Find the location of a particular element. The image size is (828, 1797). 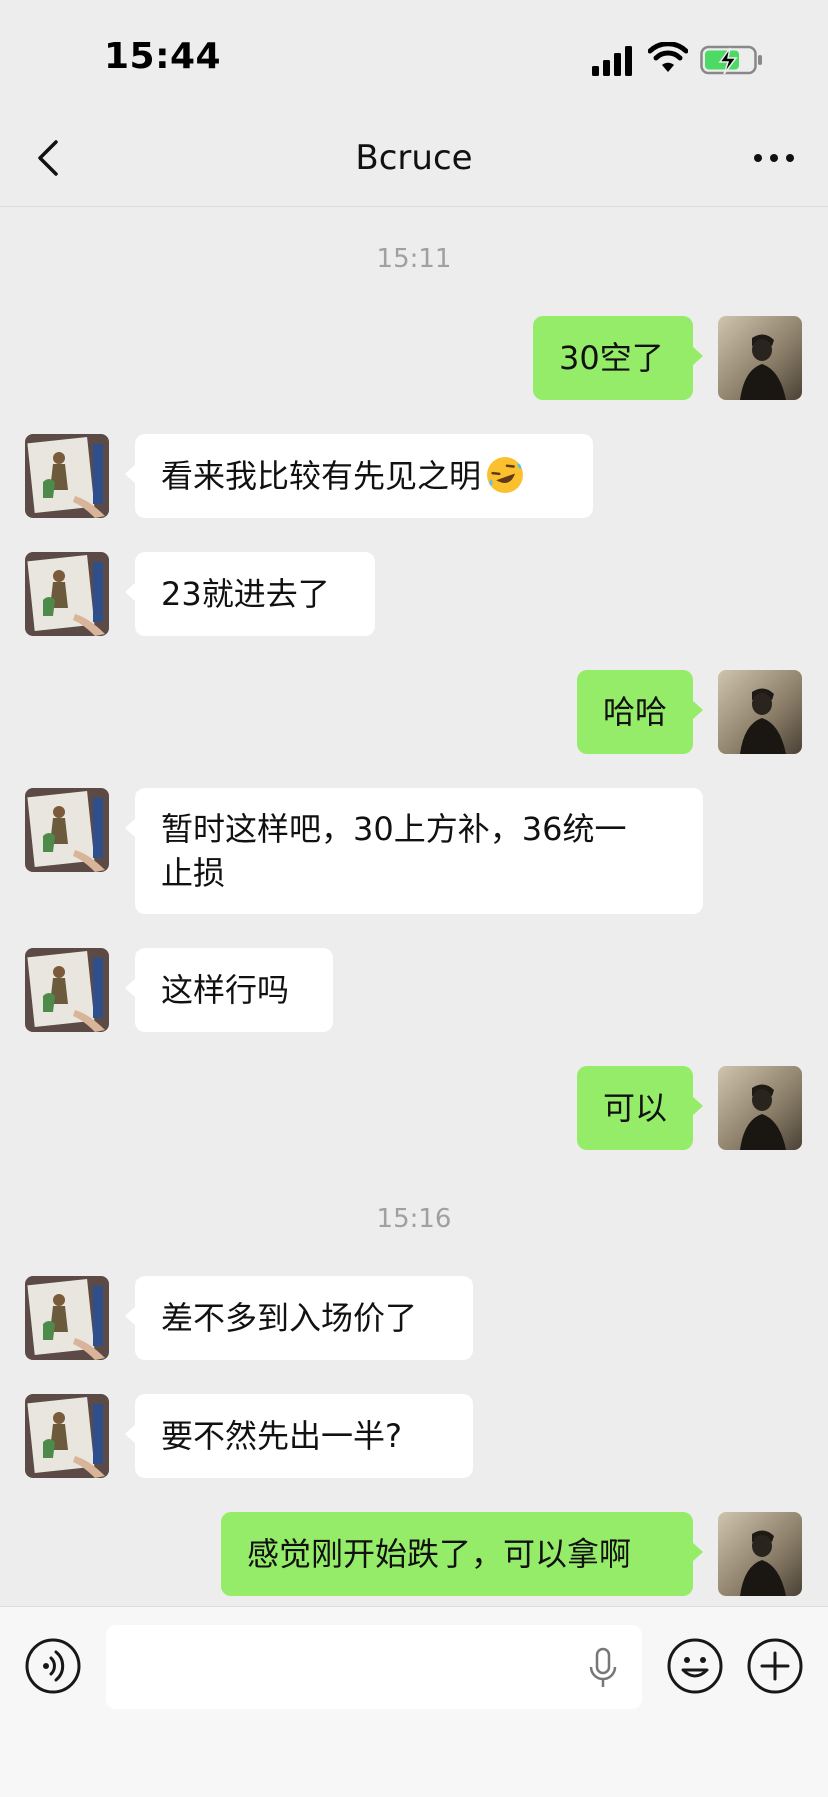

status-bar: 15:44 is located at coordinates (414, 55).